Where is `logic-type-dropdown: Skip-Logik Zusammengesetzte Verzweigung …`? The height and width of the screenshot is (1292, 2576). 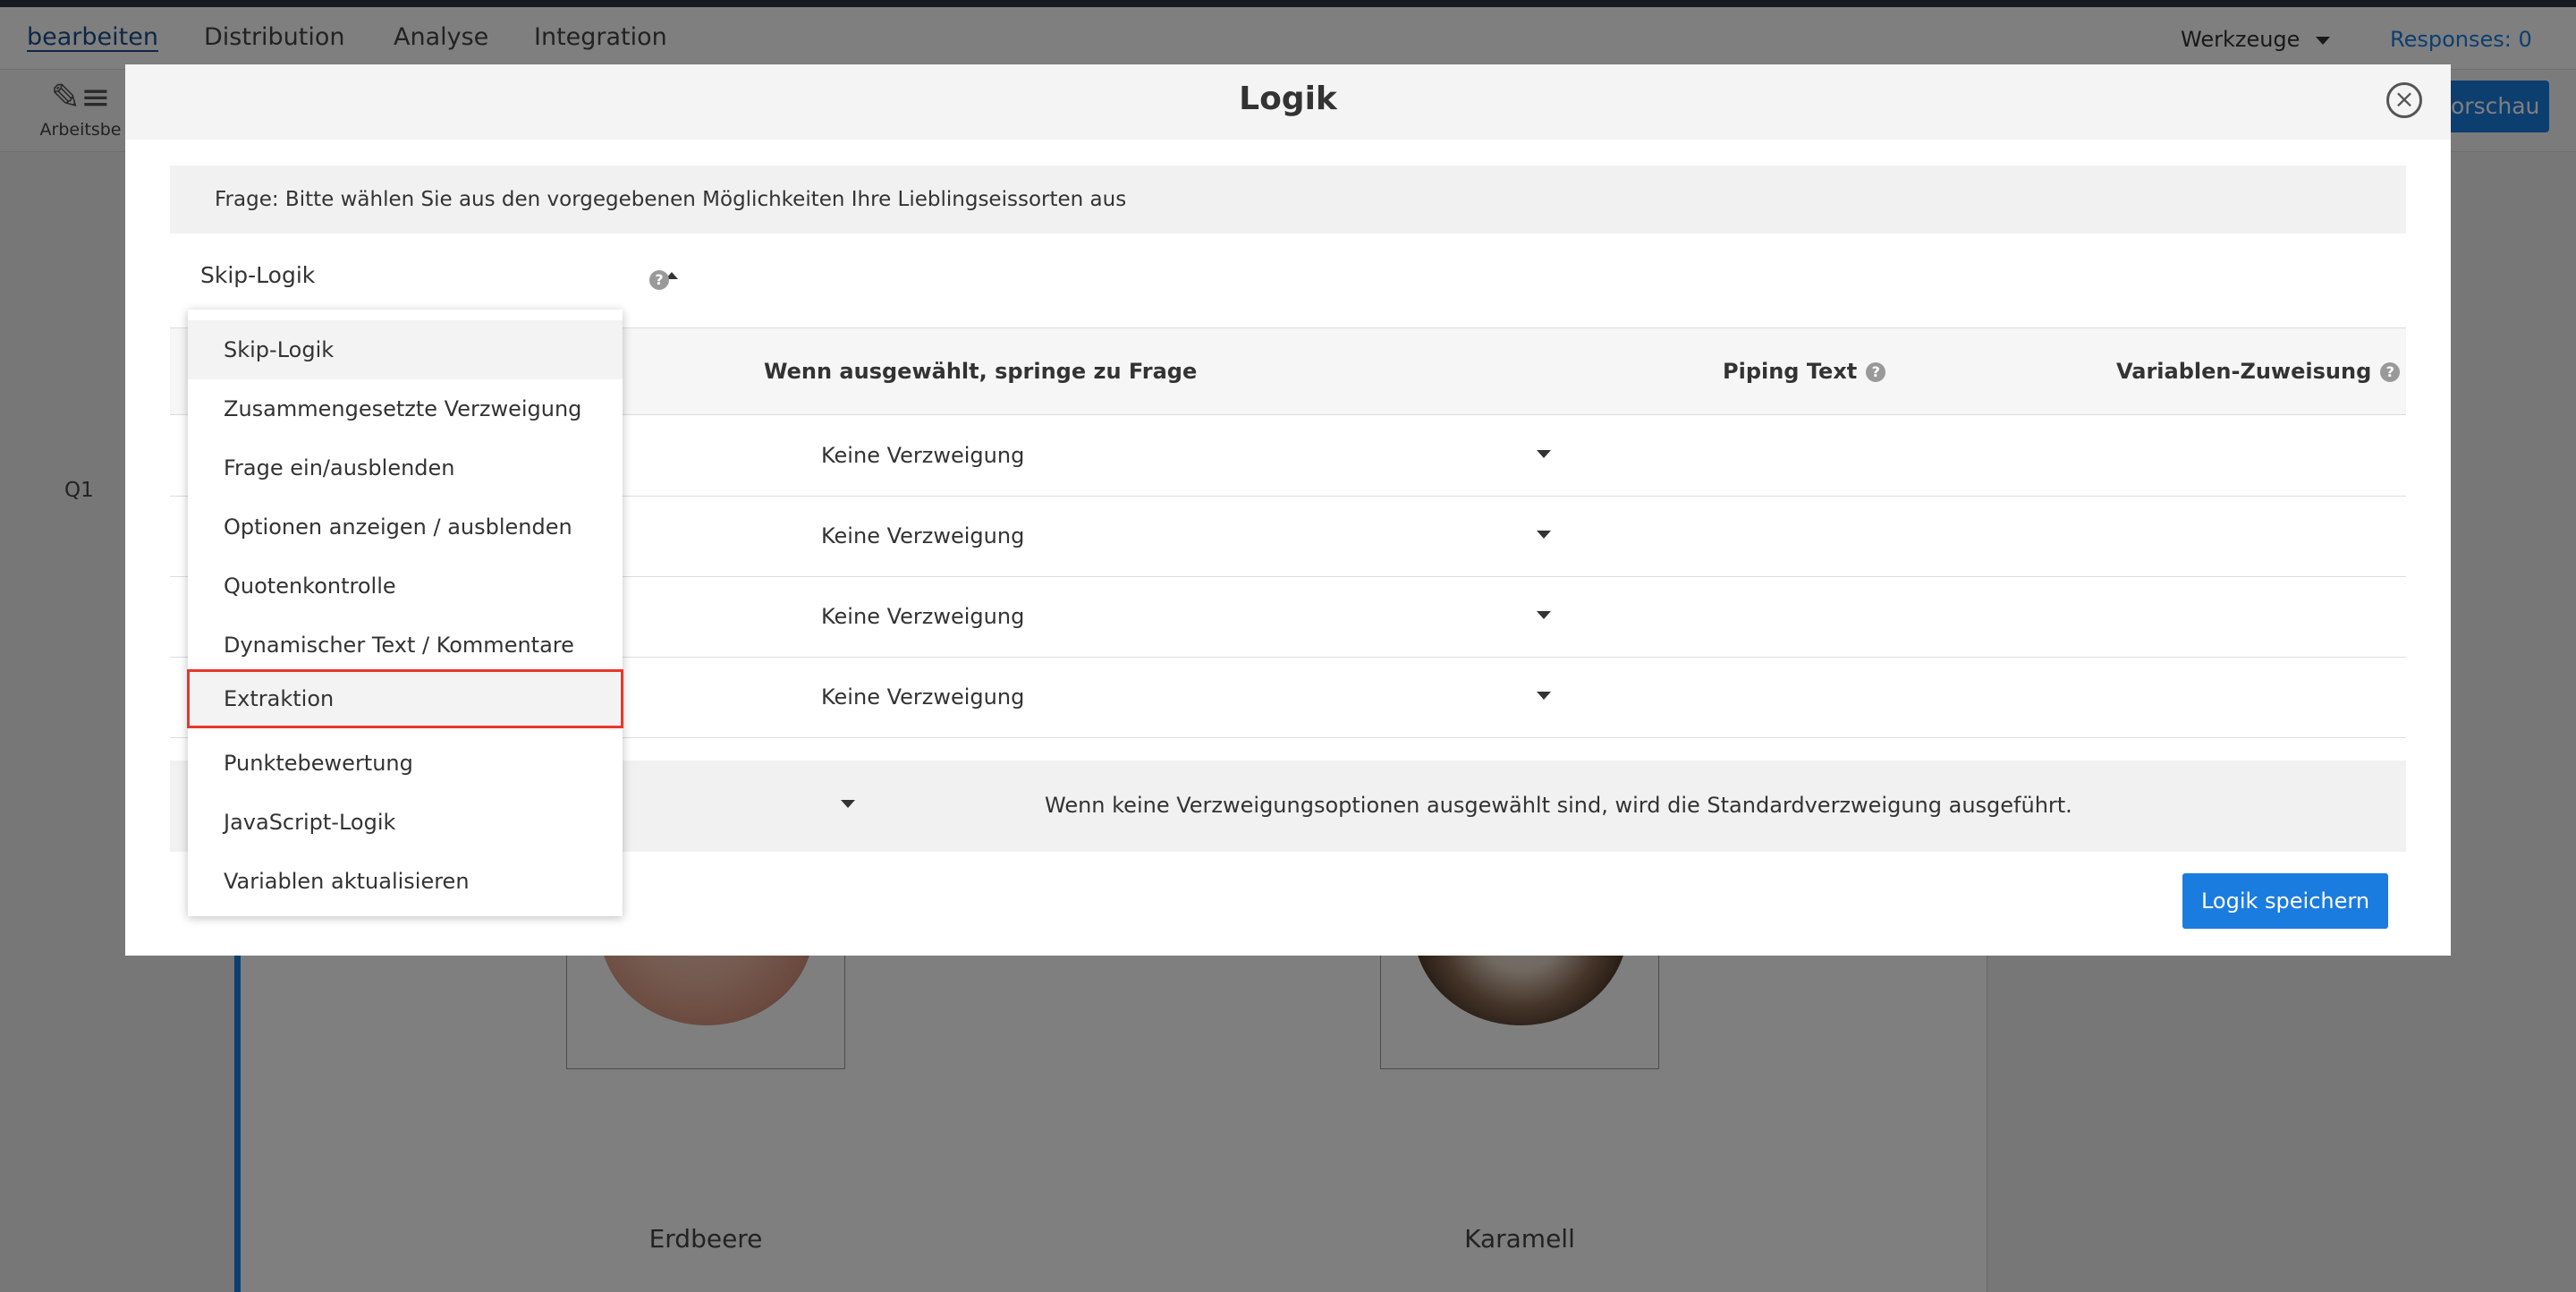
logic-type-dropdown: Skip-Logik Zusammengesetzte Verzweigung … is located at coordinates (405, 613).